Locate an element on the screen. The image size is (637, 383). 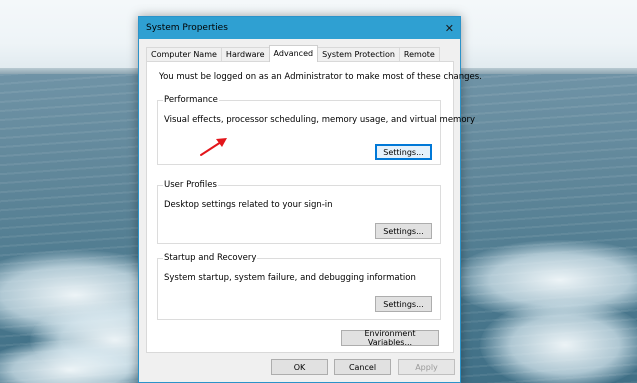
user-profiles-label: User Profiles is located at coordinates (190, 185).